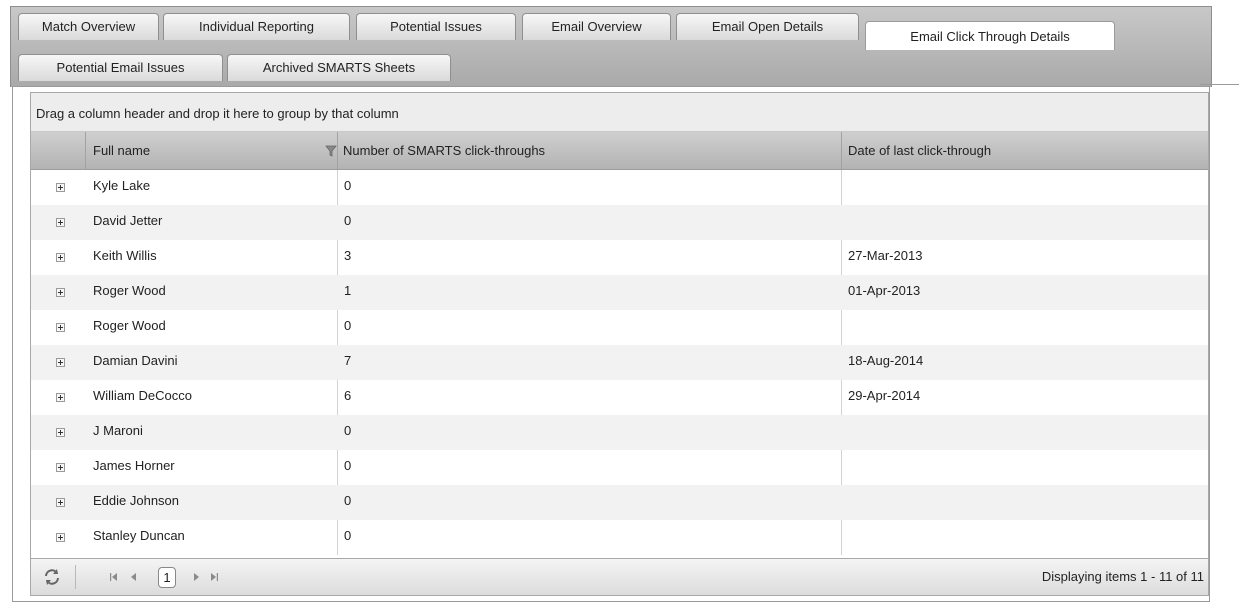 This screenshot has height=614, width=1239. I want to click on cell-full-name: Keith Willis, so click(125, 255).